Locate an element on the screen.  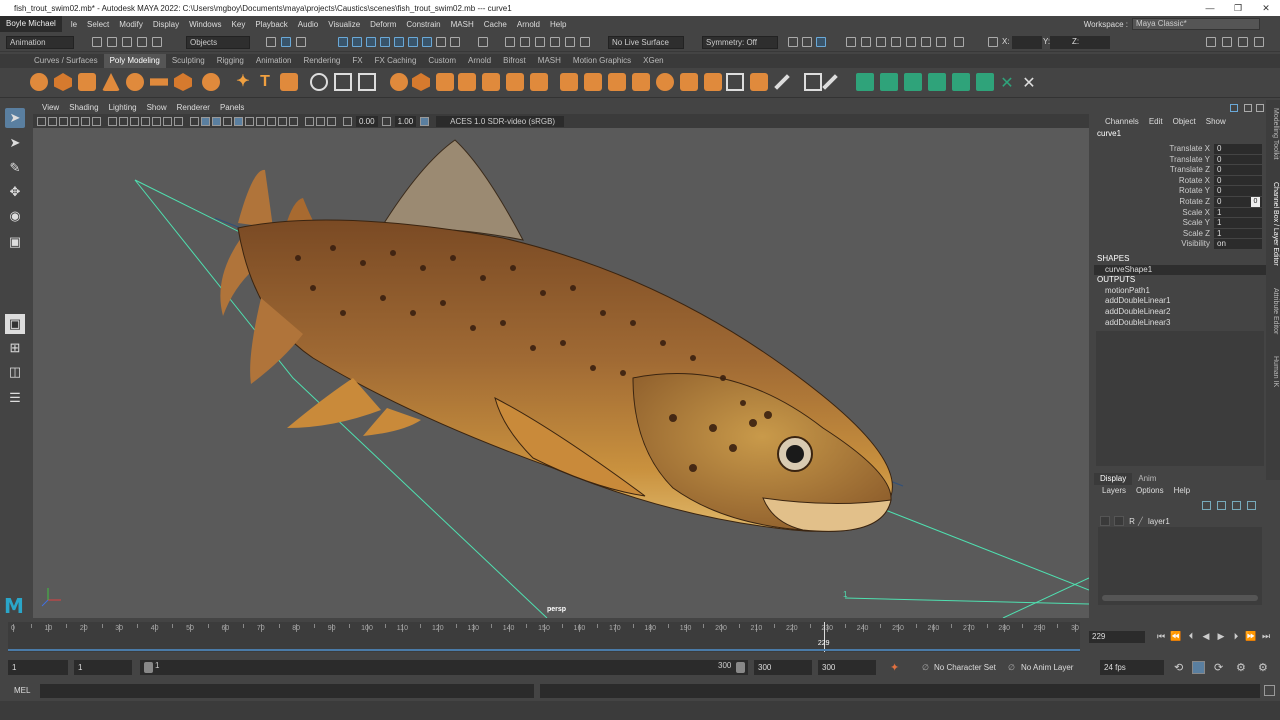
play-forwards-icon: ▶ is located at coordinates (1221, 636).